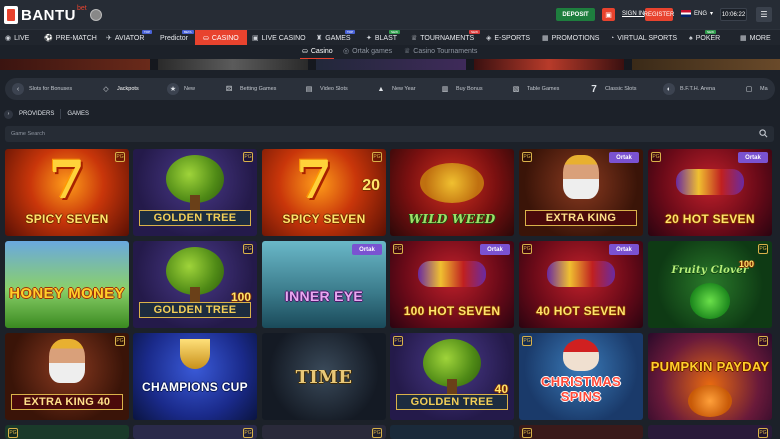 This screenshot has width=780, height=439. What do you see at coordinates (575, 14) in the screenshot?
I see `deposit-button: DEPOSIT` at bounding box center [575, 14].